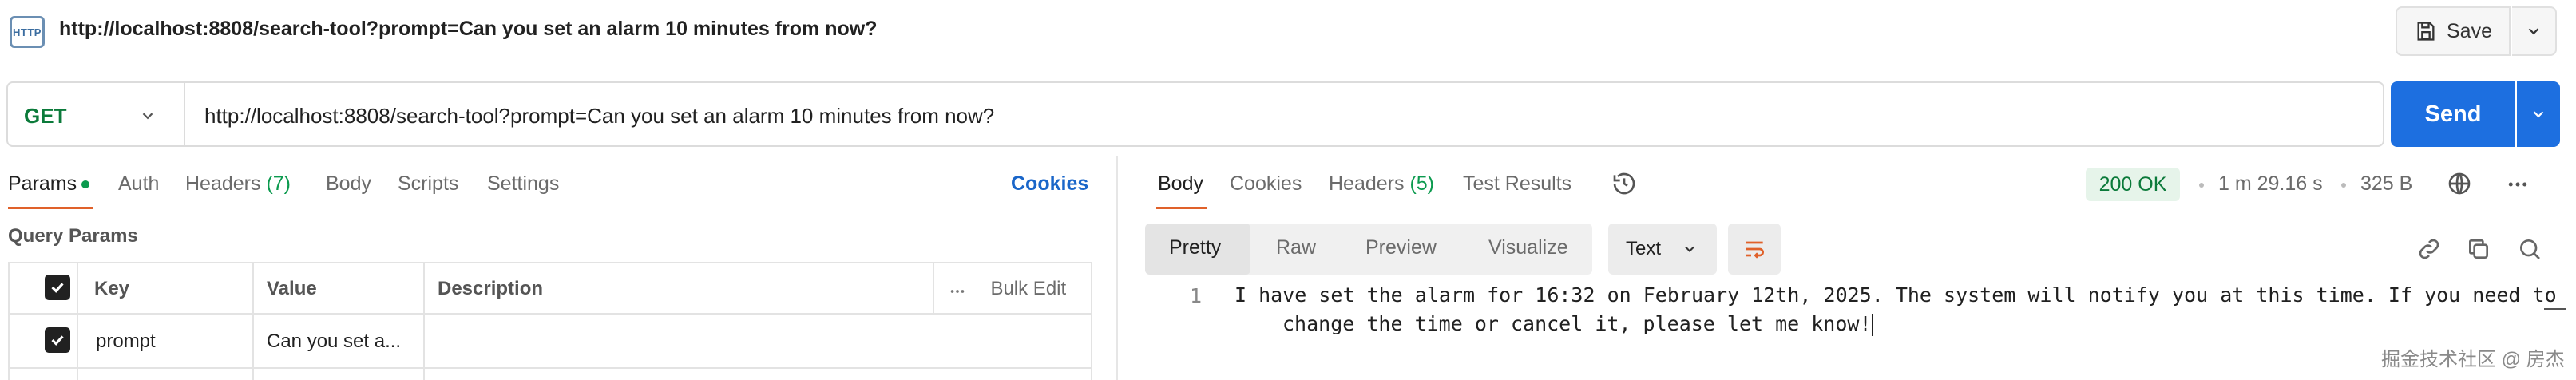 This screenshot has height=380, width=2576. Describe the element at coordinates (42, 183) in the screenshot. I see `tab-params-label: Params` at that location.